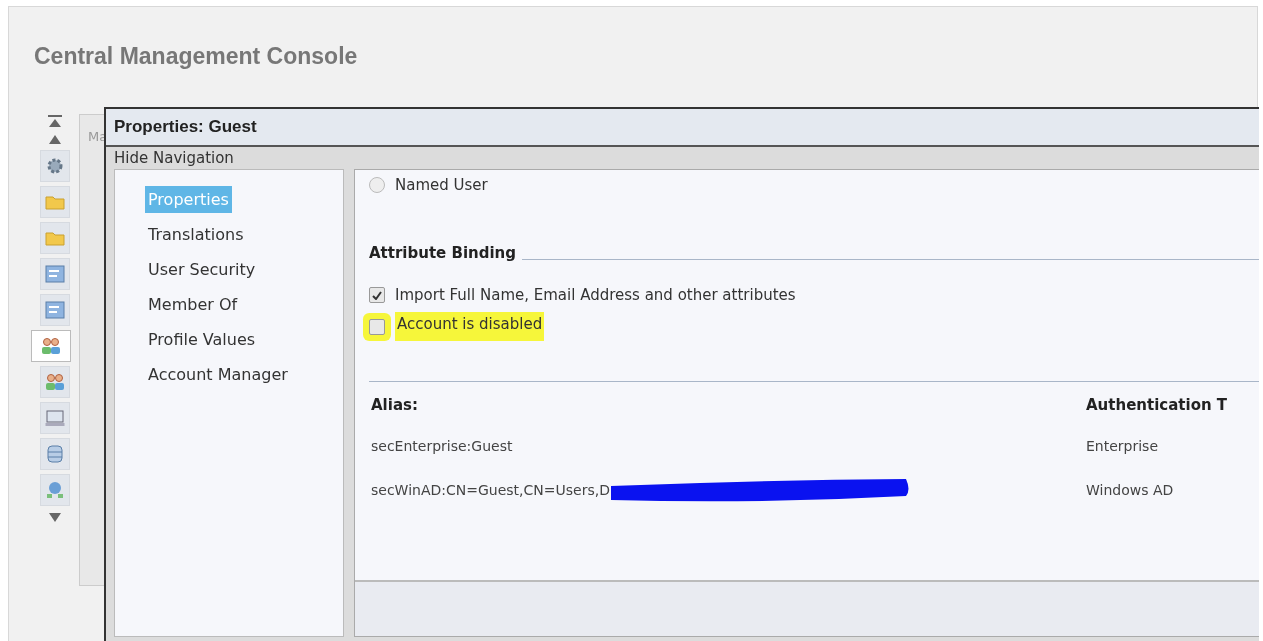 This screenshot has height=641, width=1263. I want to click on section-heading: Attribute Binding, so click(443, 253).